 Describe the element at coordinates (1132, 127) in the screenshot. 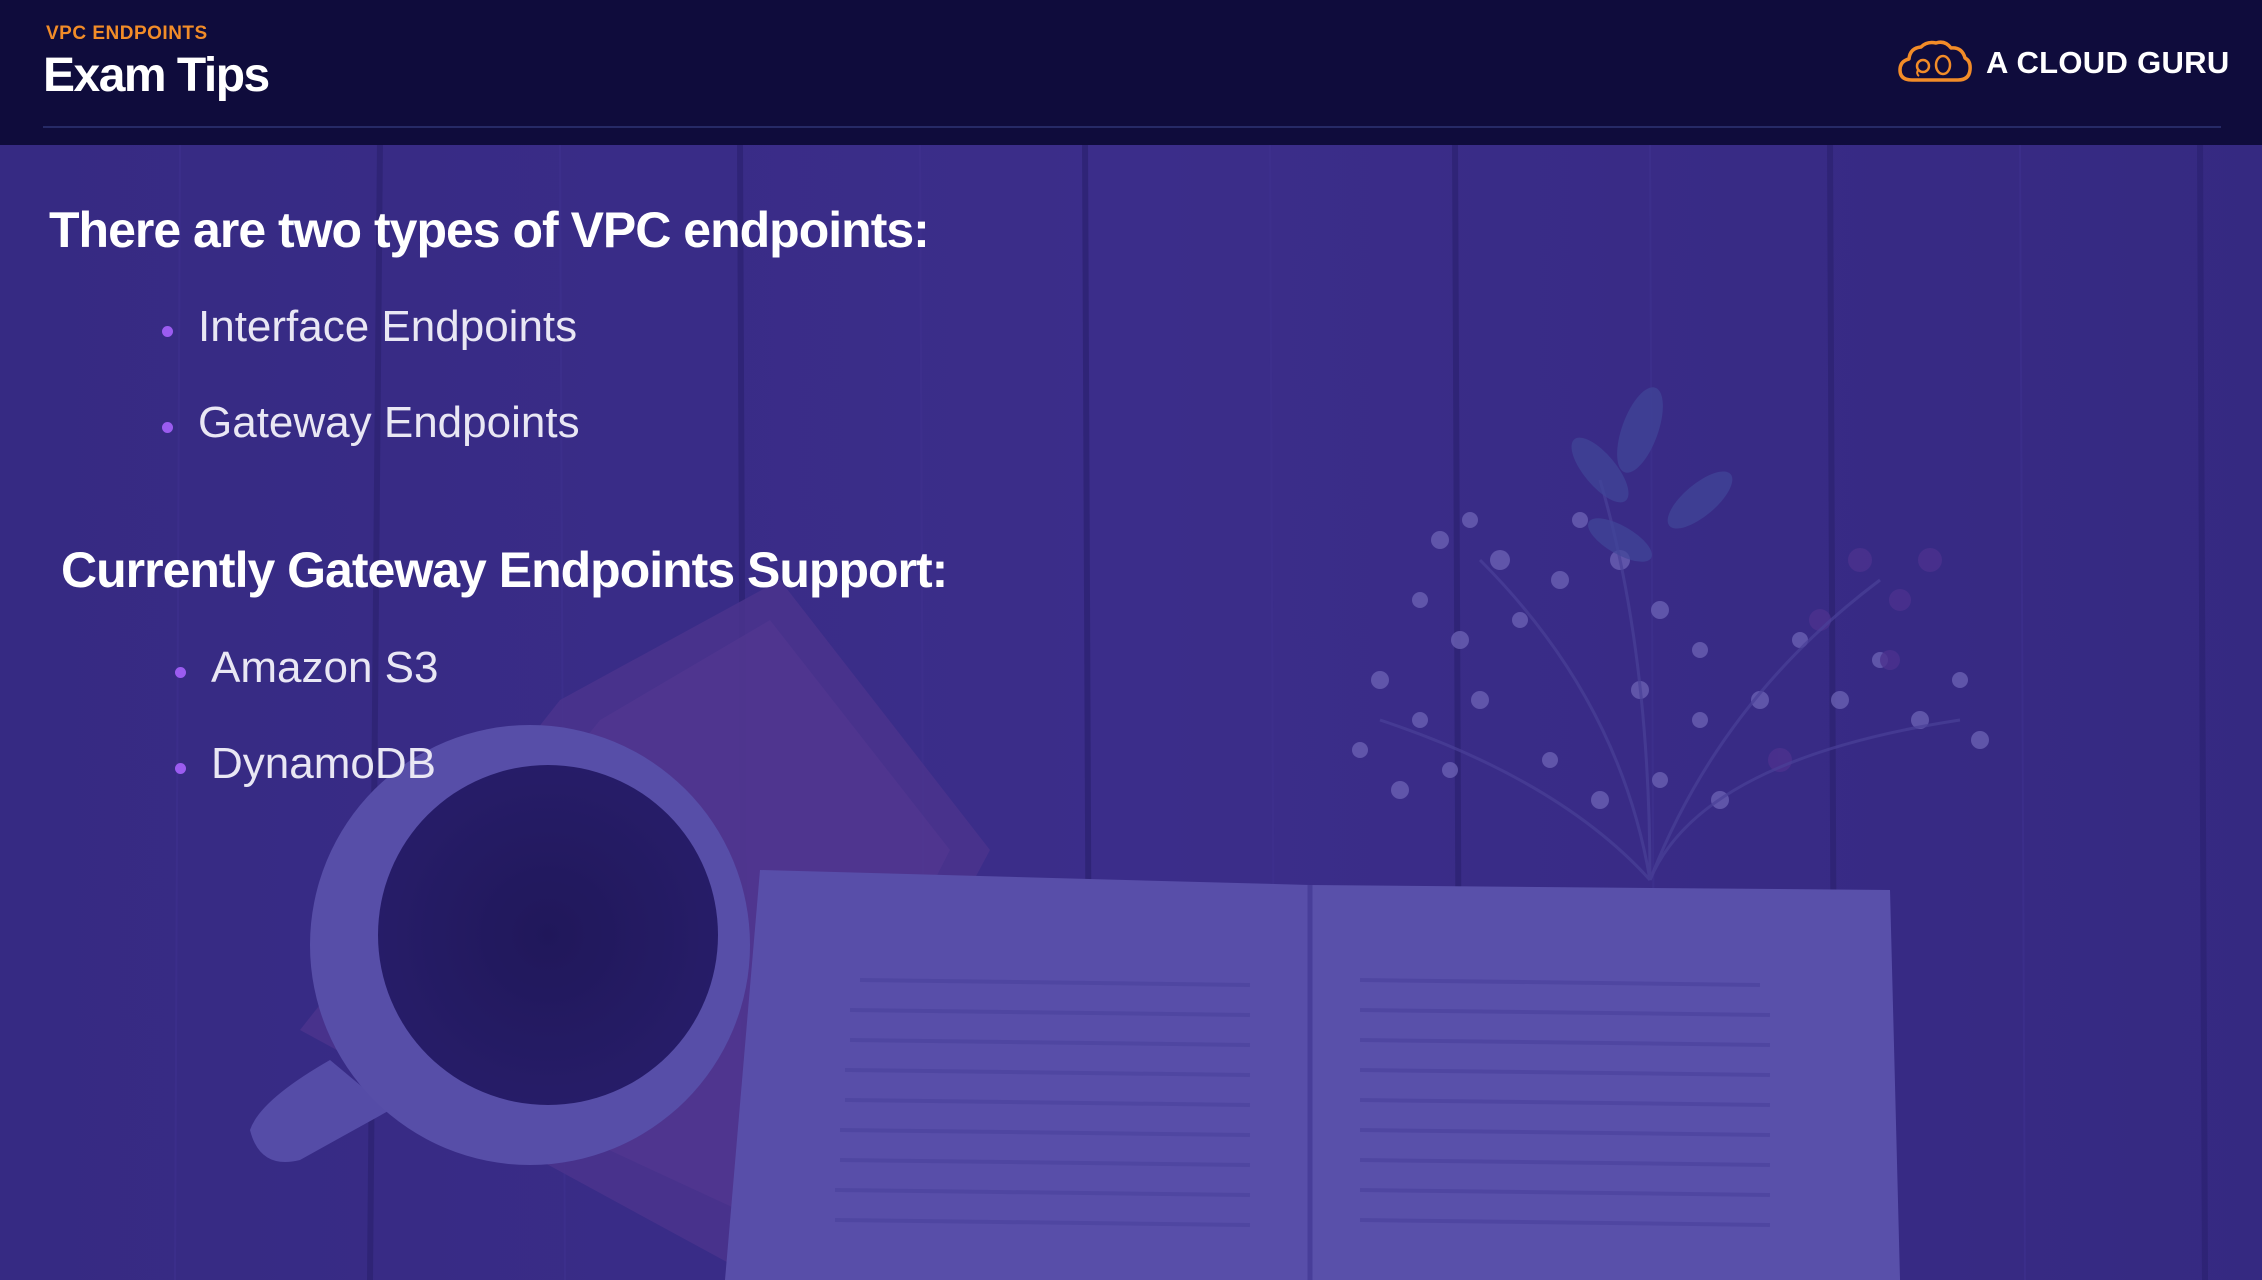

I see `header-divider` at that location.